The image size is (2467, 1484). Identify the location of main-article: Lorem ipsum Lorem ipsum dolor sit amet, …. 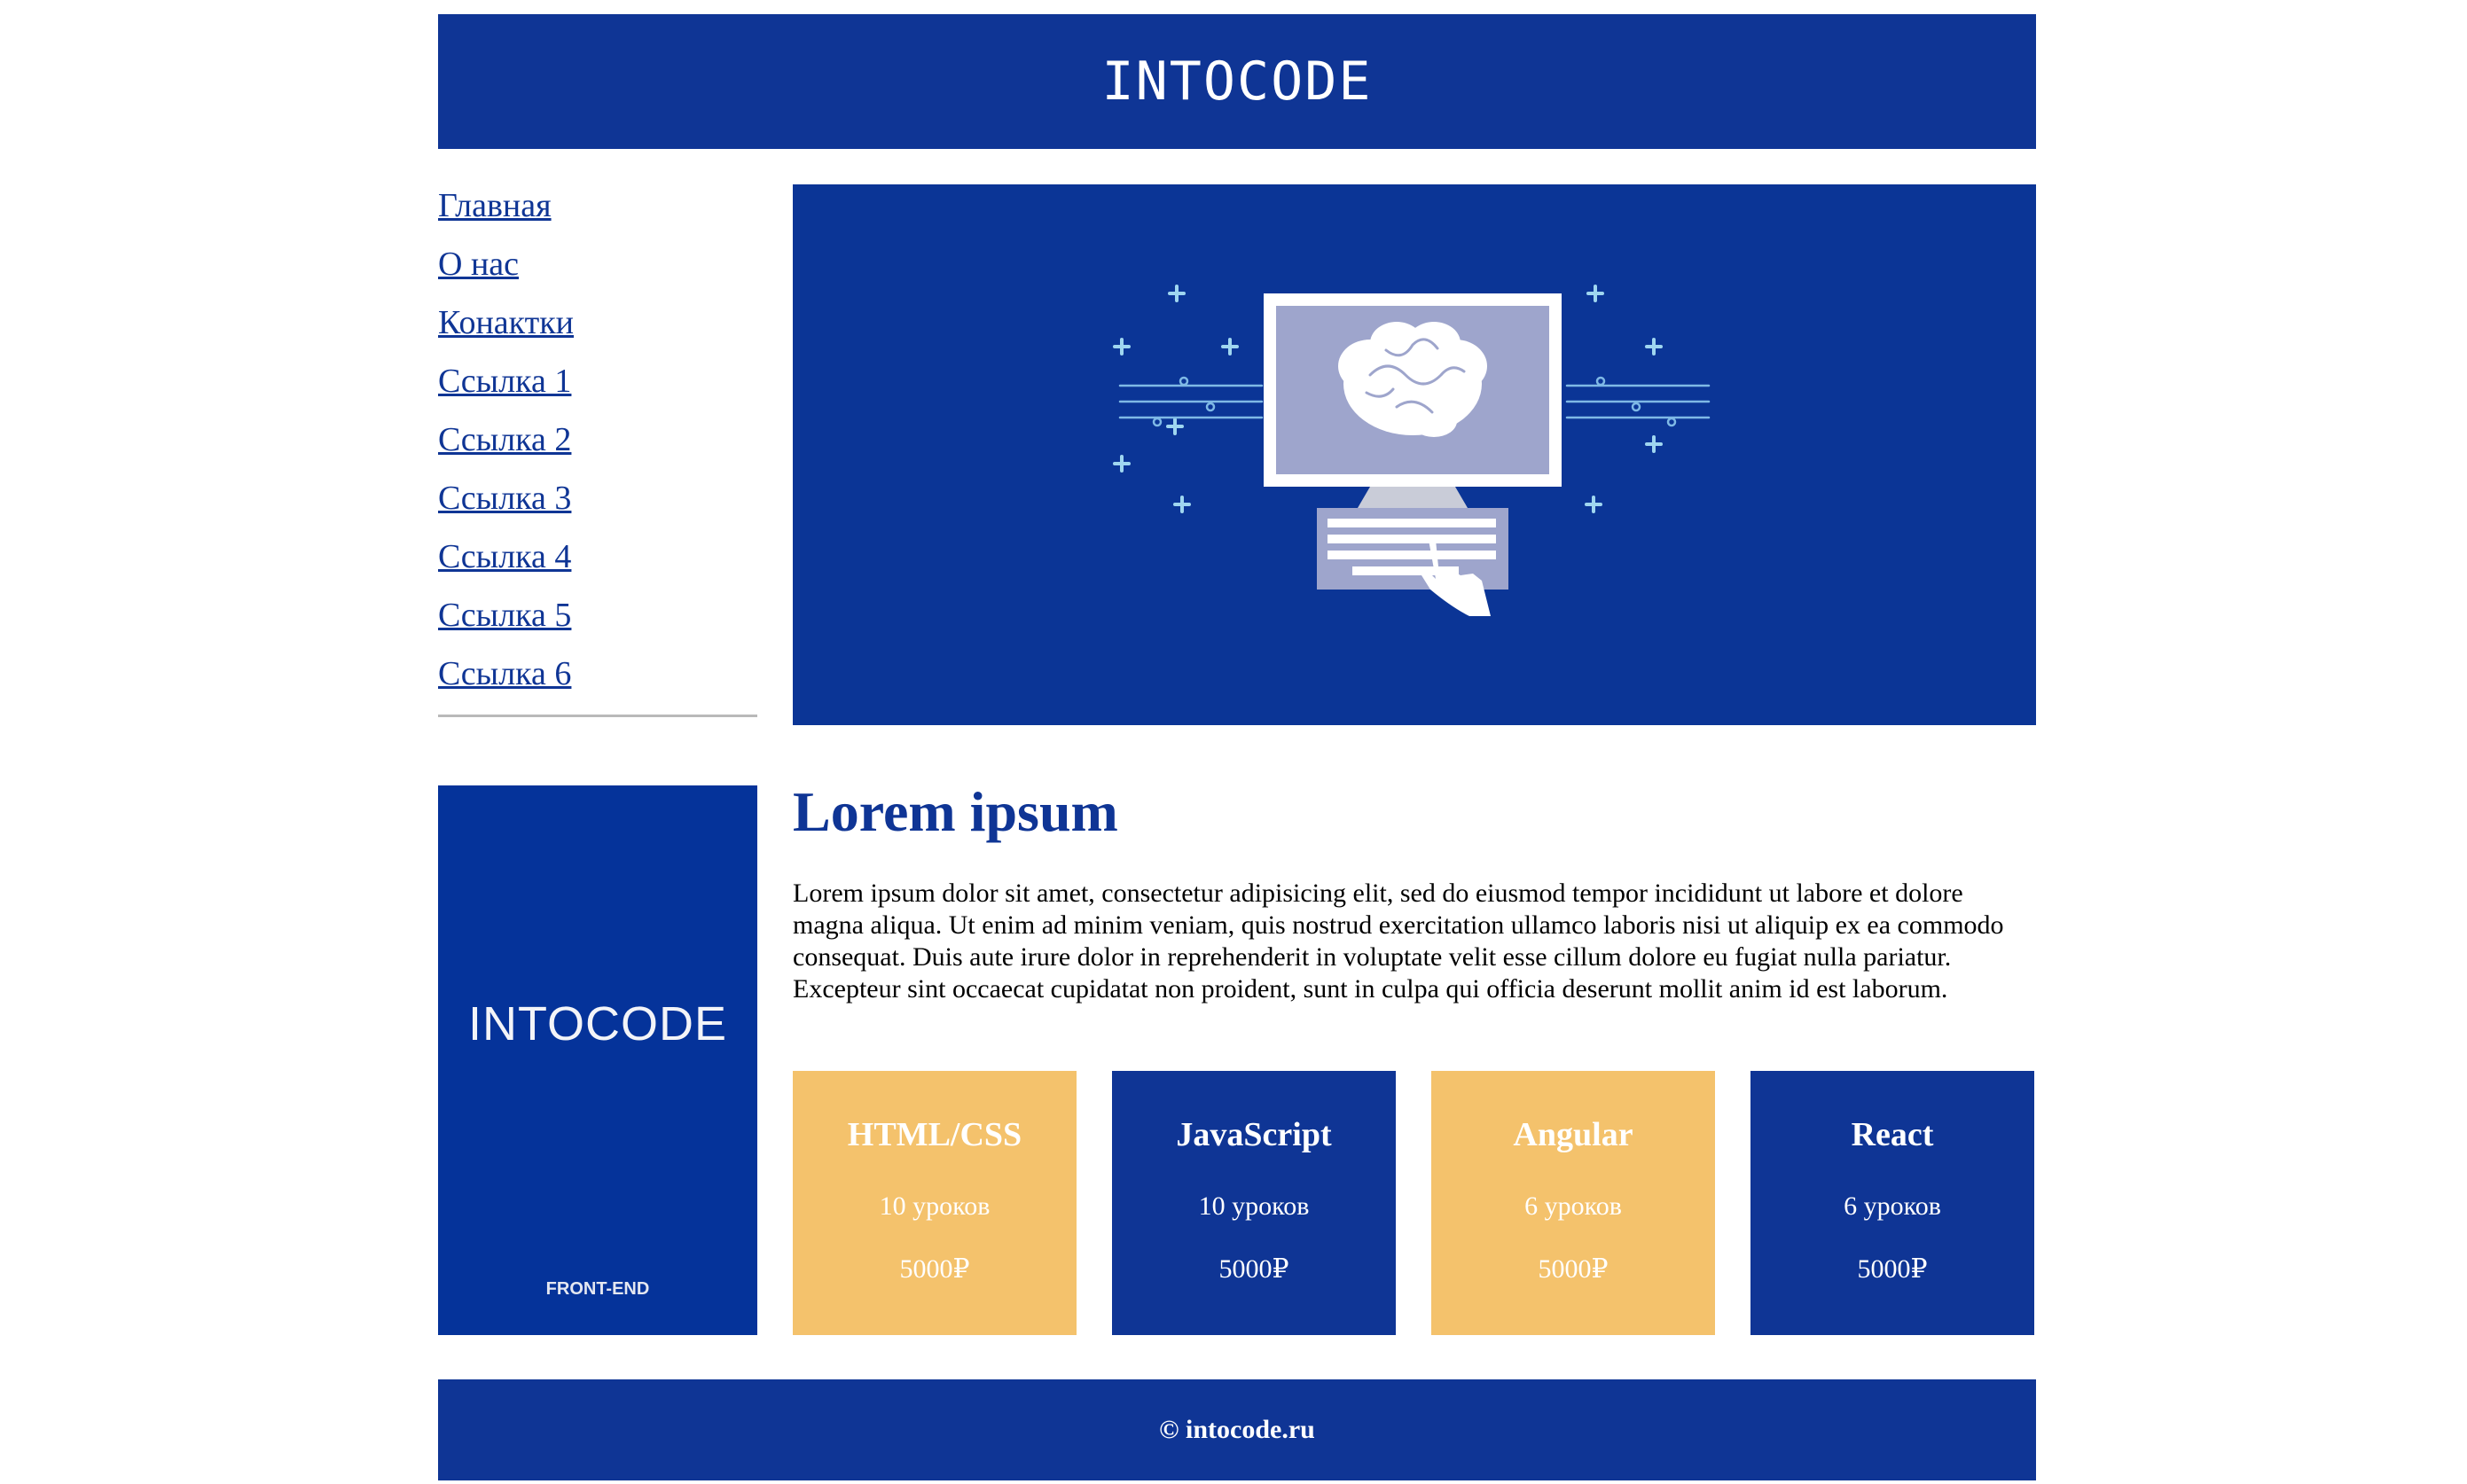
(1414, 886).